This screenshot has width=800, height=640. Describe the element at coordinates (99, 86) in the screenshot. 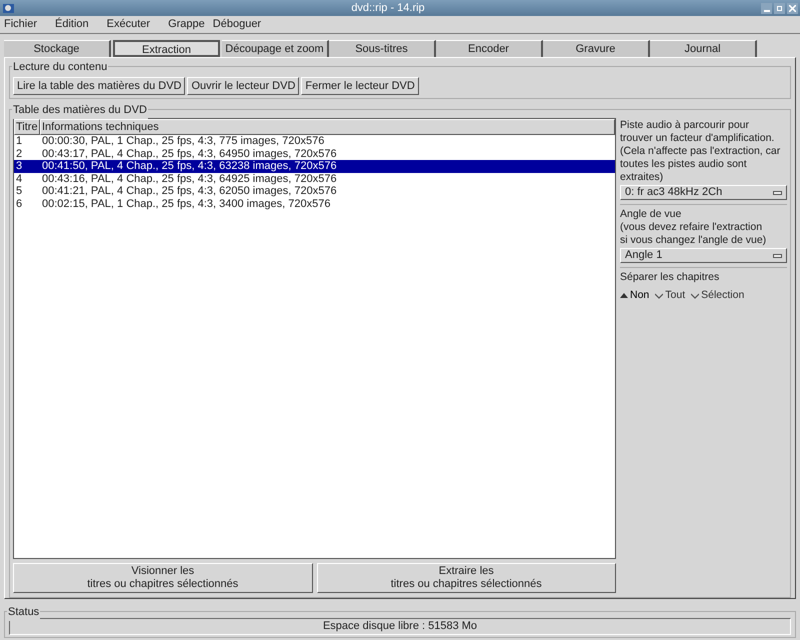

I see `toolbar-button: Lire la table des matières du DVD` at that location.